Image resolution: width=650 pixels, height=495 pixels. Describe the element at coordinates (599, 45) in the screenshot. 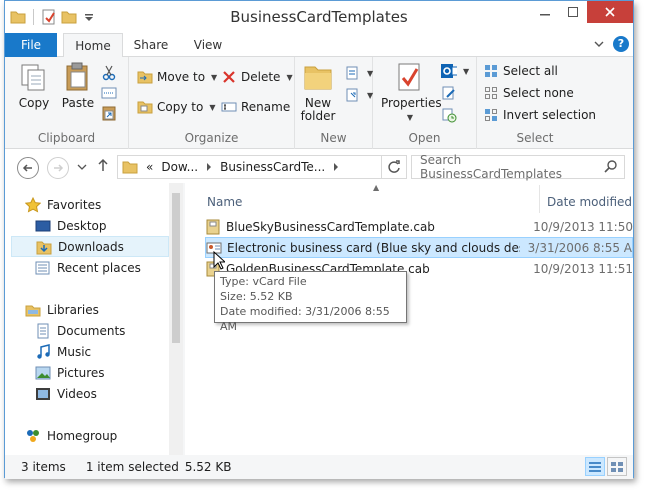

I see `chevron-down-icon` at that location.